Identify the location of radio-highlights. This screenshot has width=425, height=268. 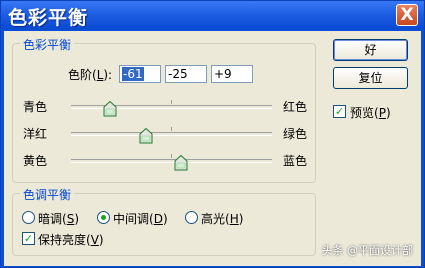
(191, 217).